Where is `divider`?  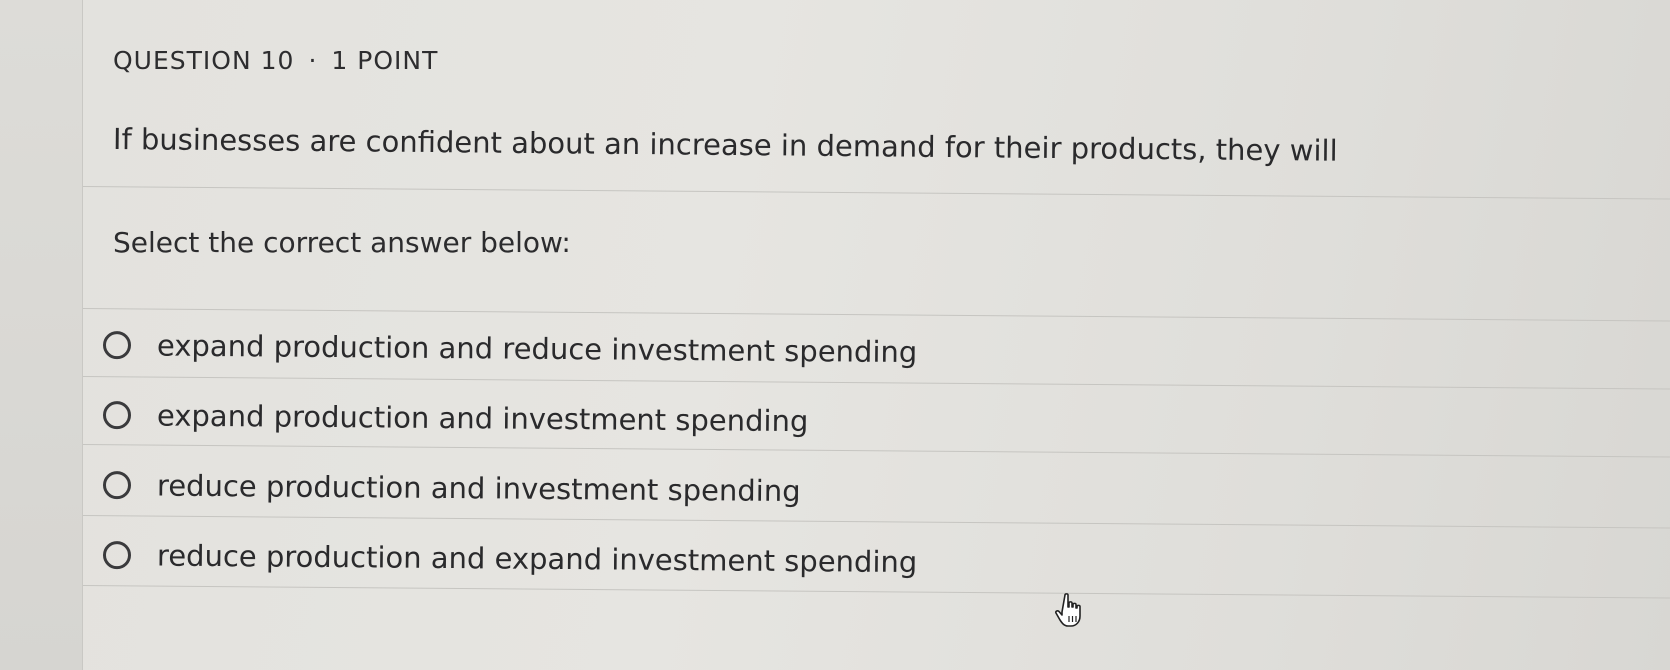 divider is located at coordinates (876, 193).